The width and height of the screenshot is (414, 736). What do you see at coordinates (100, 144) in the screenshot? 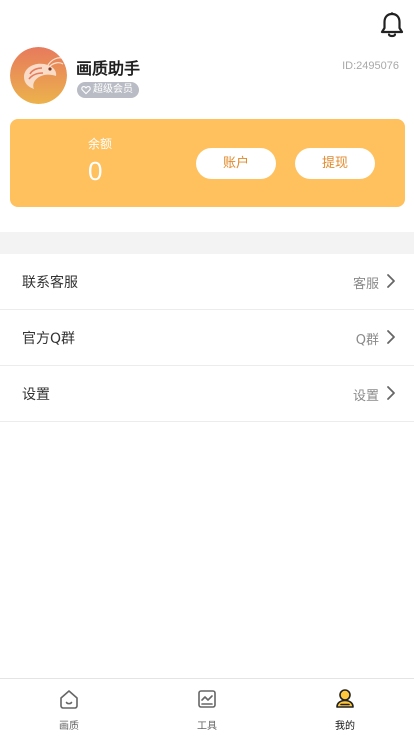
I see `balance-label: 余额` at bounding box center [100, 144].